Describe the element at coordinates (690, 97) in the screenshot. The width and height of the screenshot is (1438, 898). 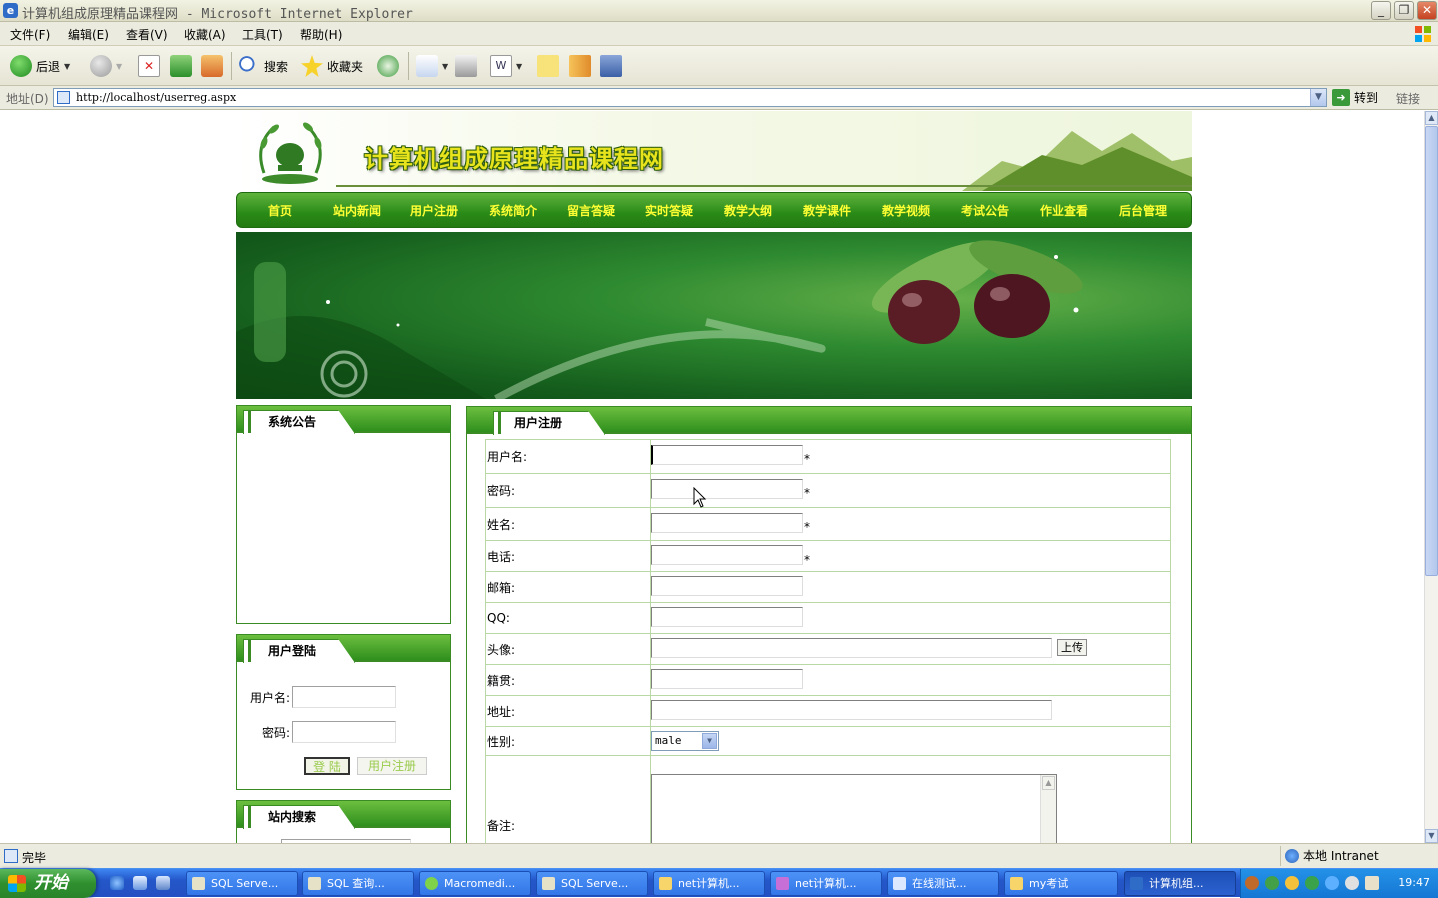
I see `address-input: http://localhost/userreg.aspx ▼` at that location.